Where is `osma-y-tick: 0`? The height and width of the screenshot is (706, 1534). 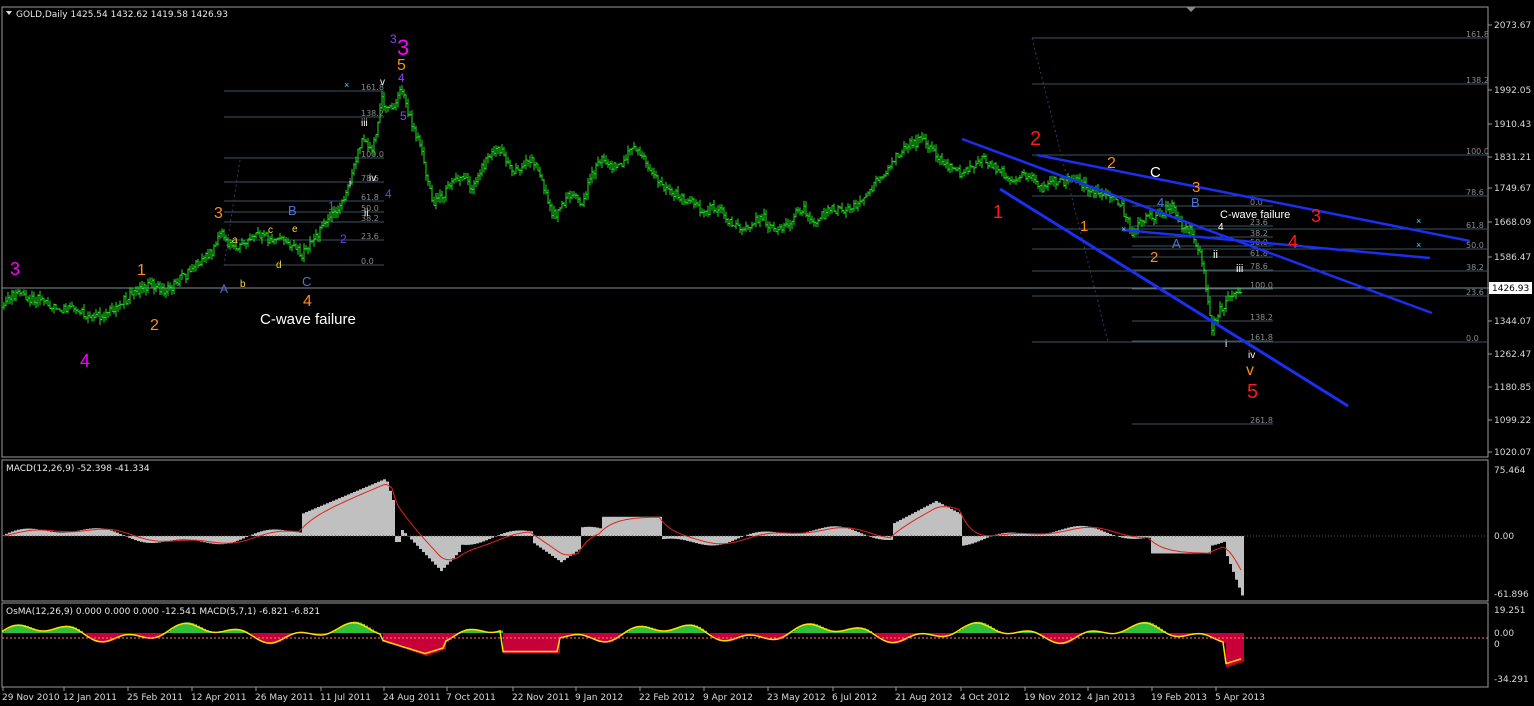
osma-y-tick: 0 is located at coordinates (1497, 645).